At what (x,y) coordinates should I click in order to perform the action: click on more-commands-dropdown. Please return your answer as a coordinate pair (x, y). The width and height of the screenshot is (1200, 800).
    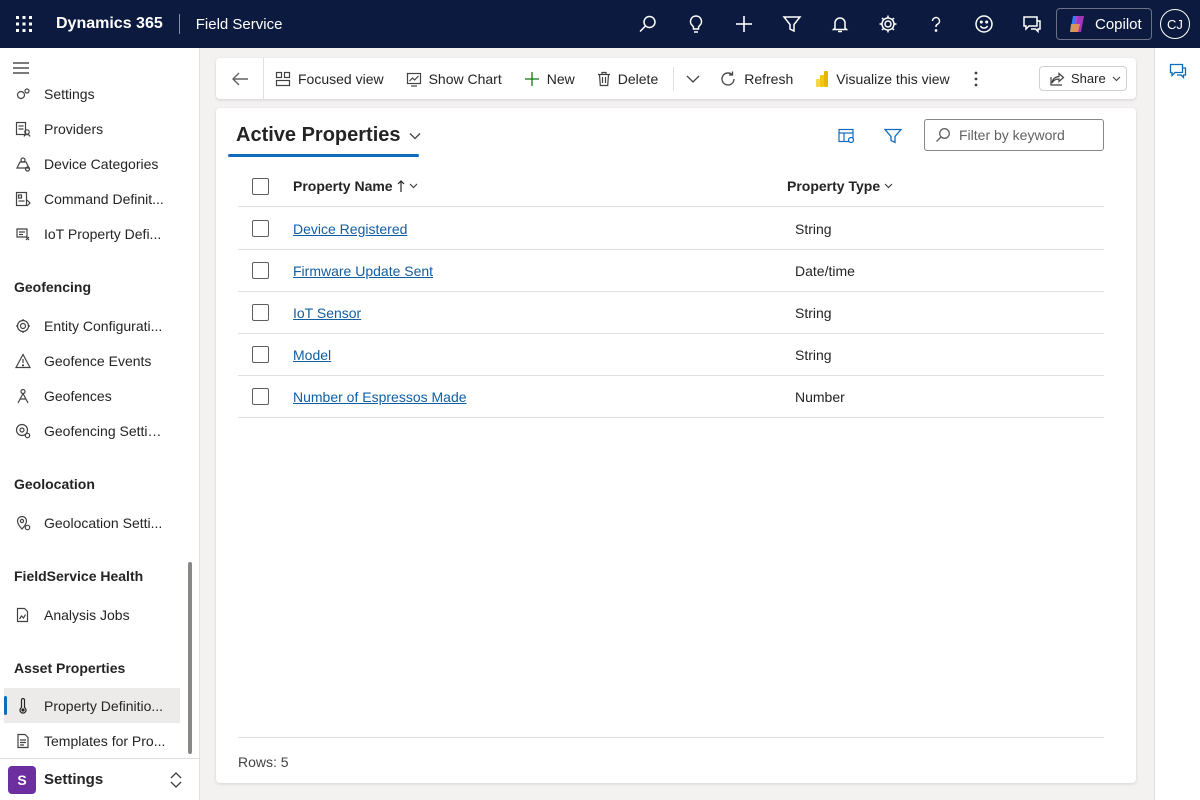
    Looking at the image, I should click on (693, 78).